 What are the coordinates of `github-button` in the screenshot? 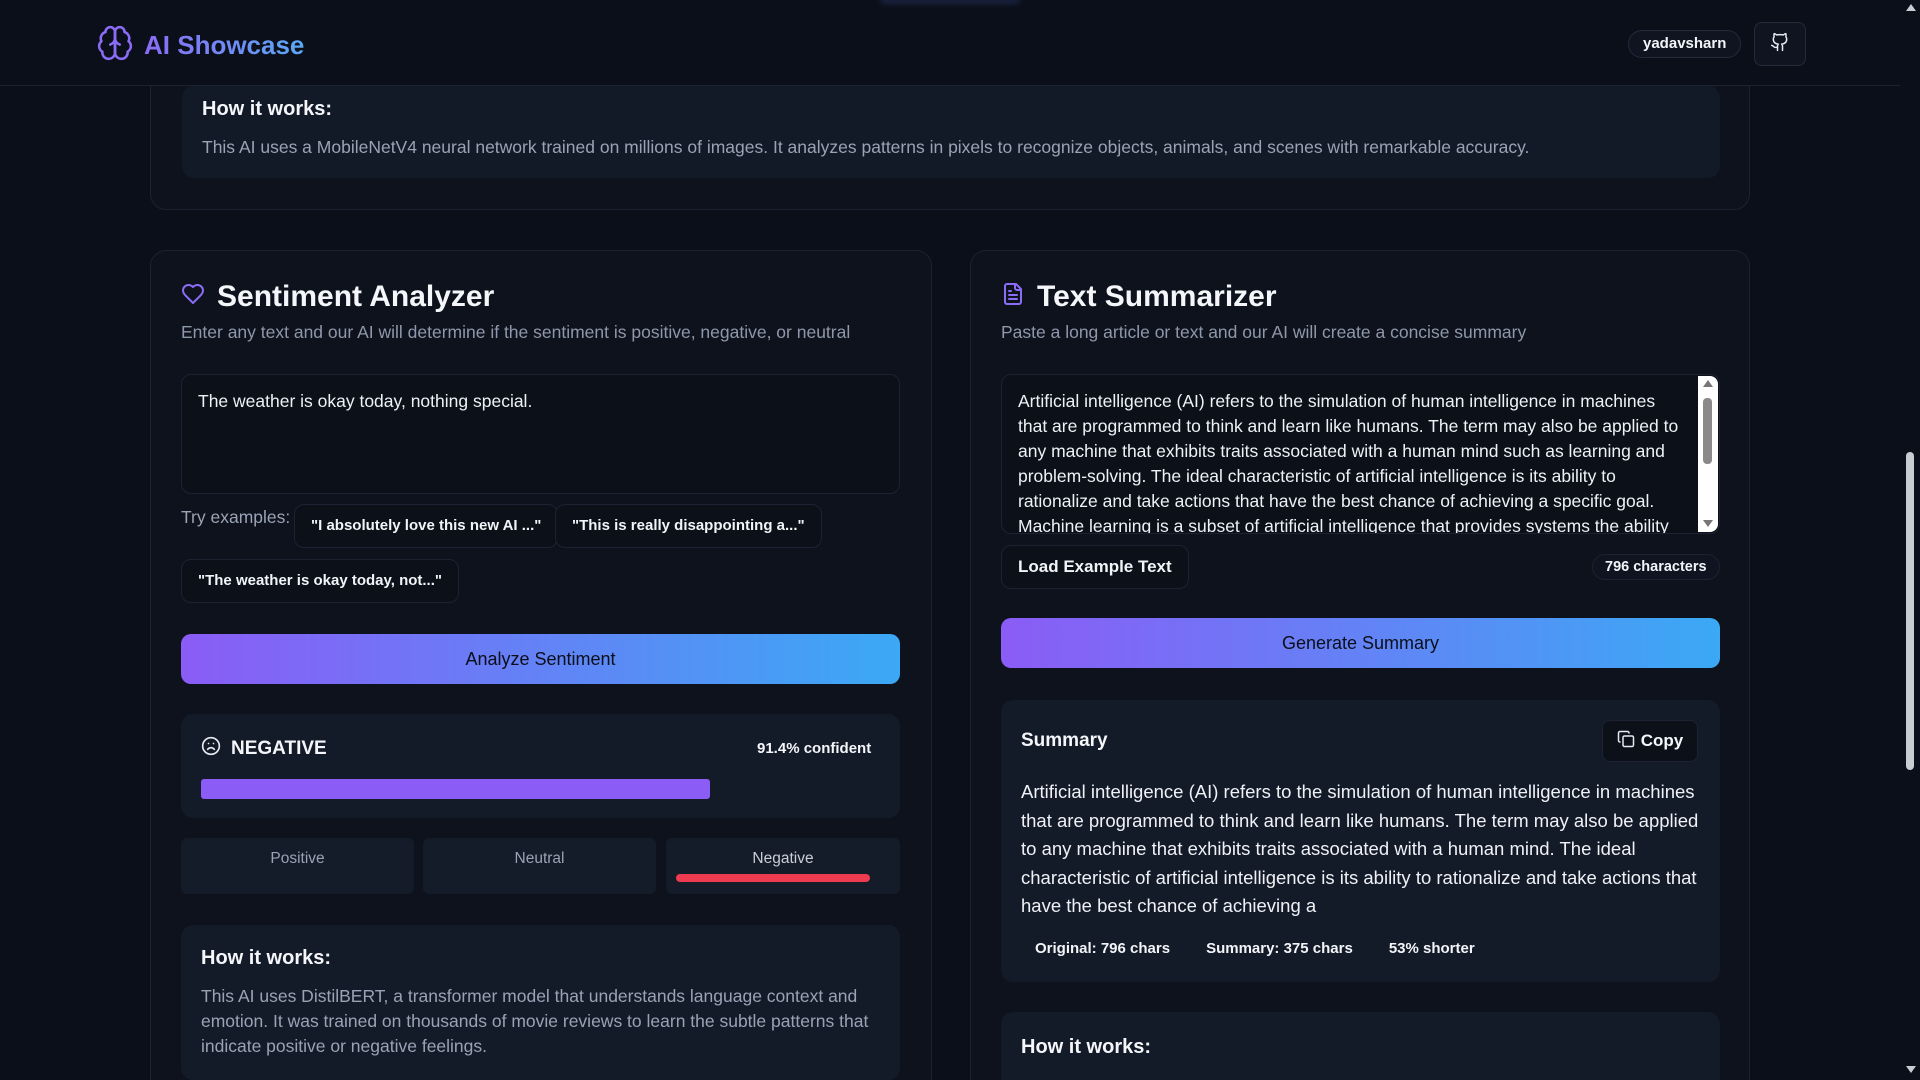 It's located at (1780, 44).